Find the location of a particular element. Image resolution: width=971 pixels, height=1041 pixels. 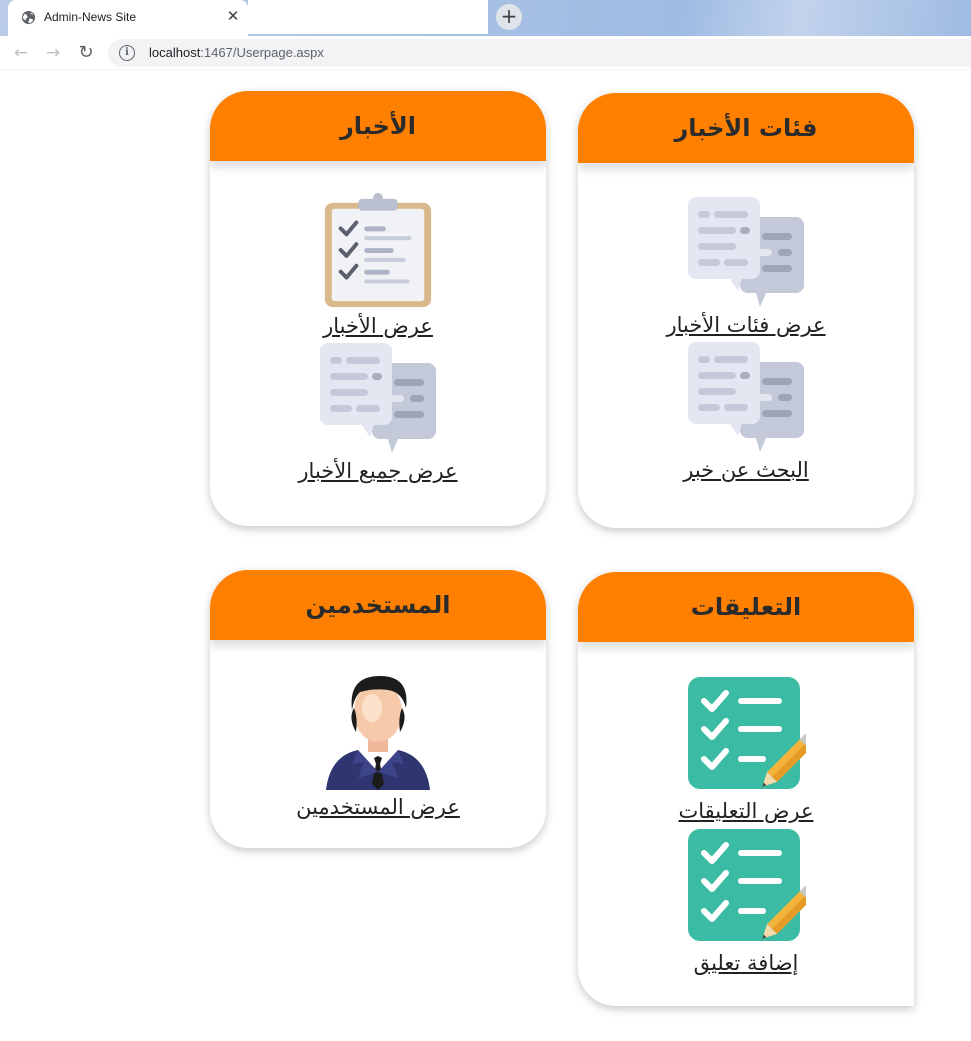

list-item: البحث عن خبر is located at coordinates (746, 412).